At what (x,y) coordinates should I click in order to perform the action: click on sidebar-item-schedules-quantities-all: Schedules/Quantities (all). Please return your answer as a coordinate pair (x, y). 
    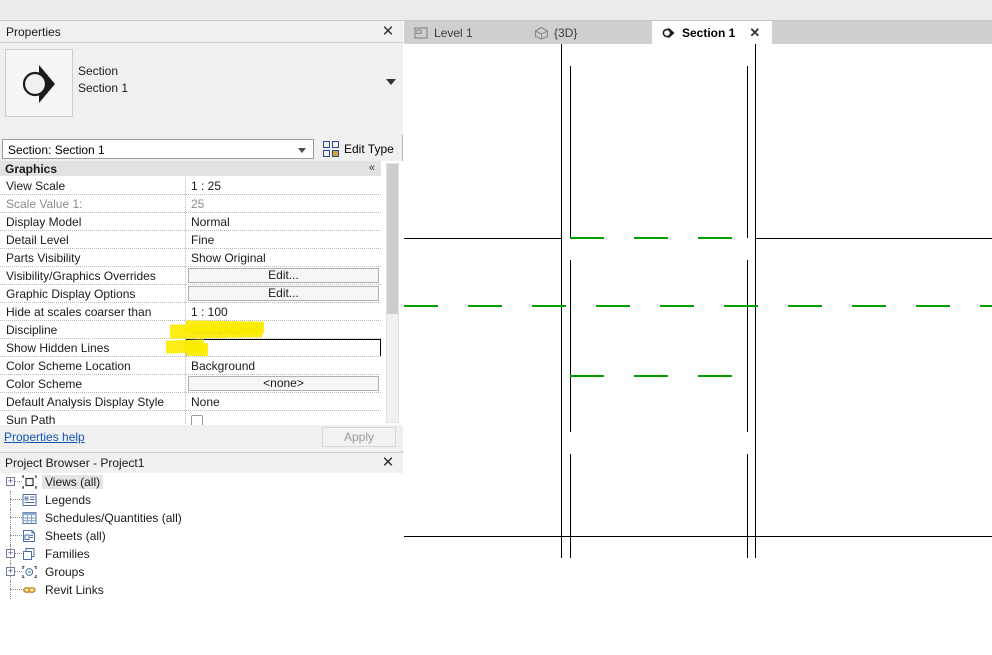
    Looking at the image, I should click on (201, 518).